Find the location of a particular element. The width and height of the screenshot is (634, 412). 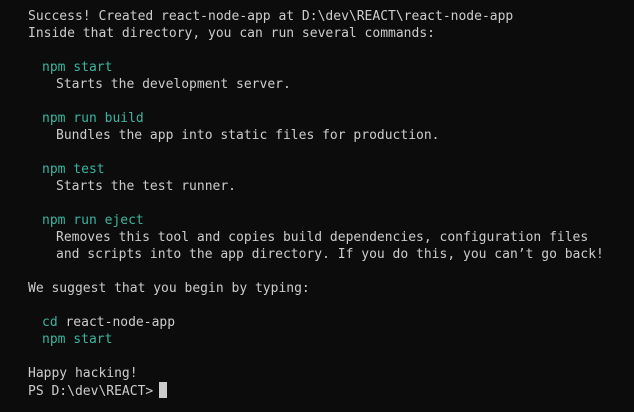

cd-keyword: cd is located at coordinates (50, 322).